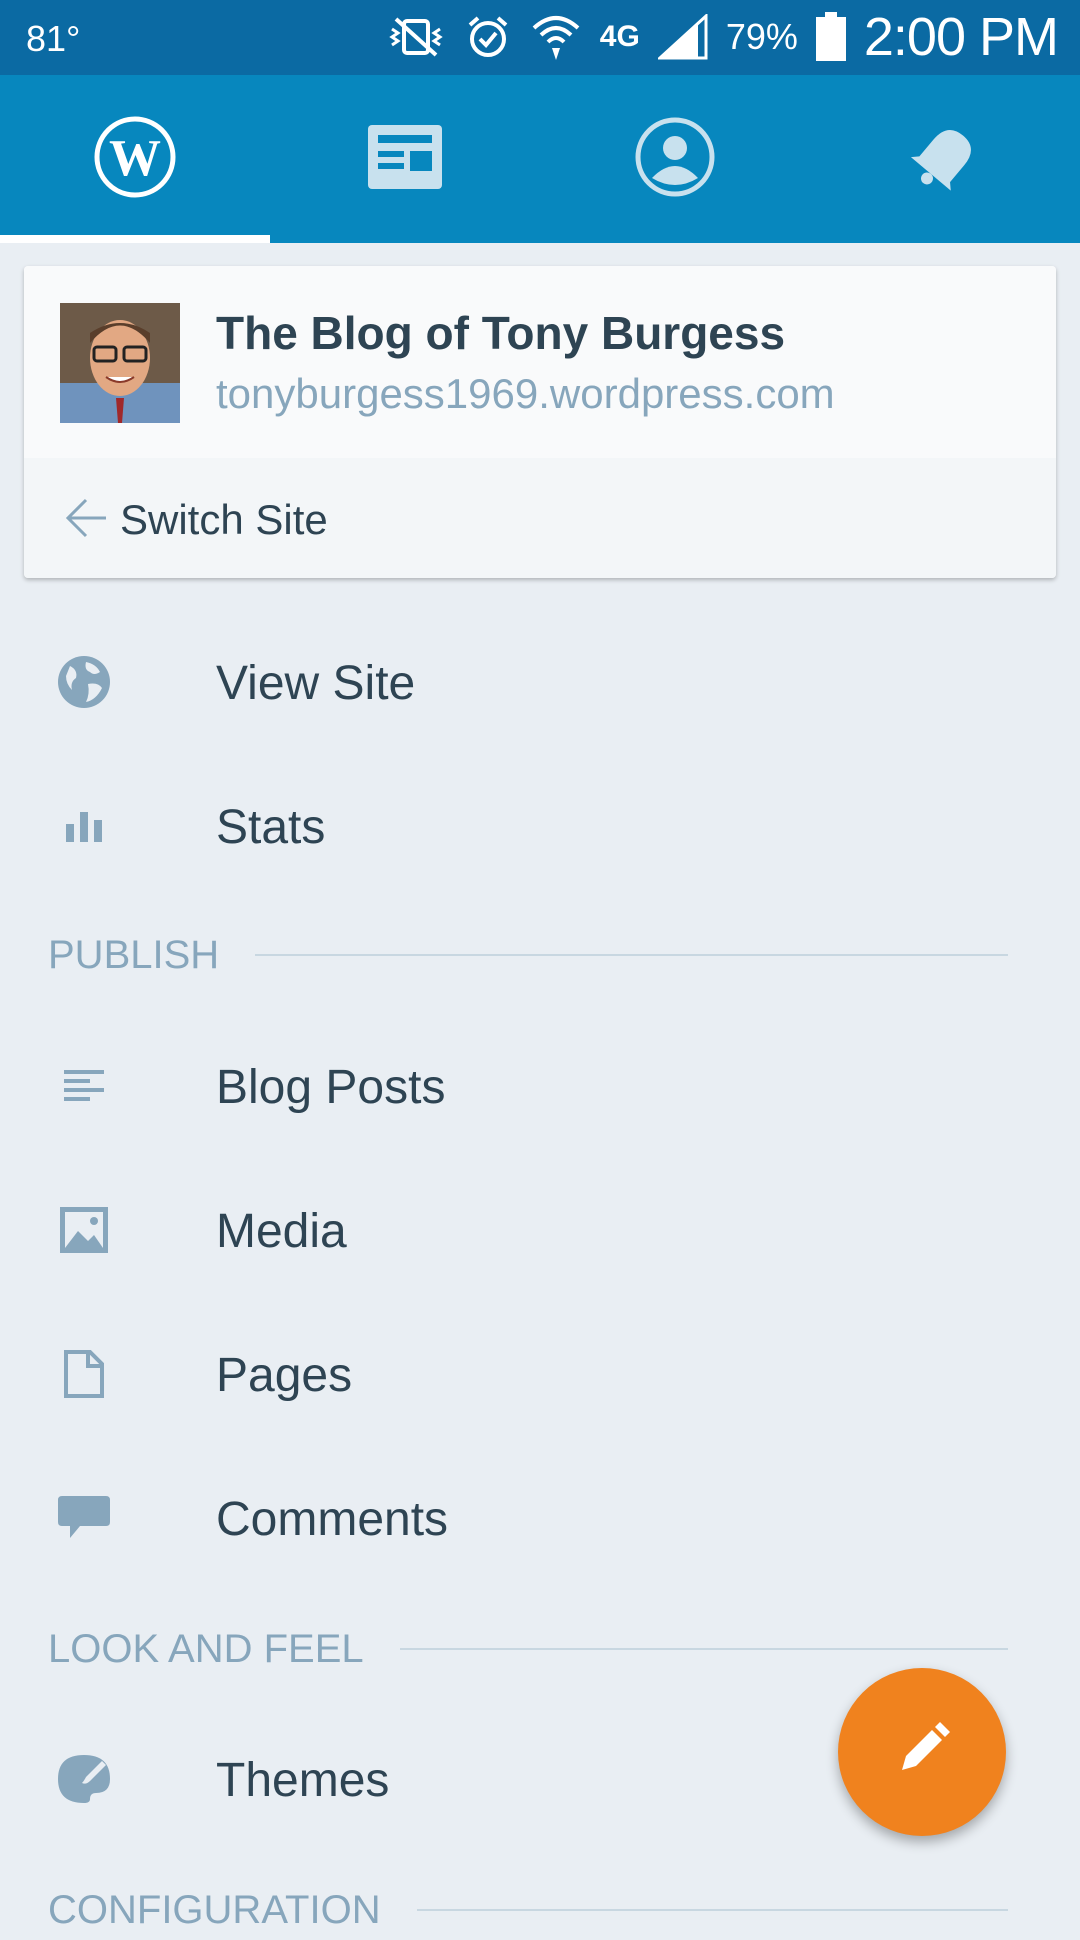 The height and width of the screenshot is (1940, 1080). I want to click on site-title: The Blog of Tony Burgess, so click(501, 333).